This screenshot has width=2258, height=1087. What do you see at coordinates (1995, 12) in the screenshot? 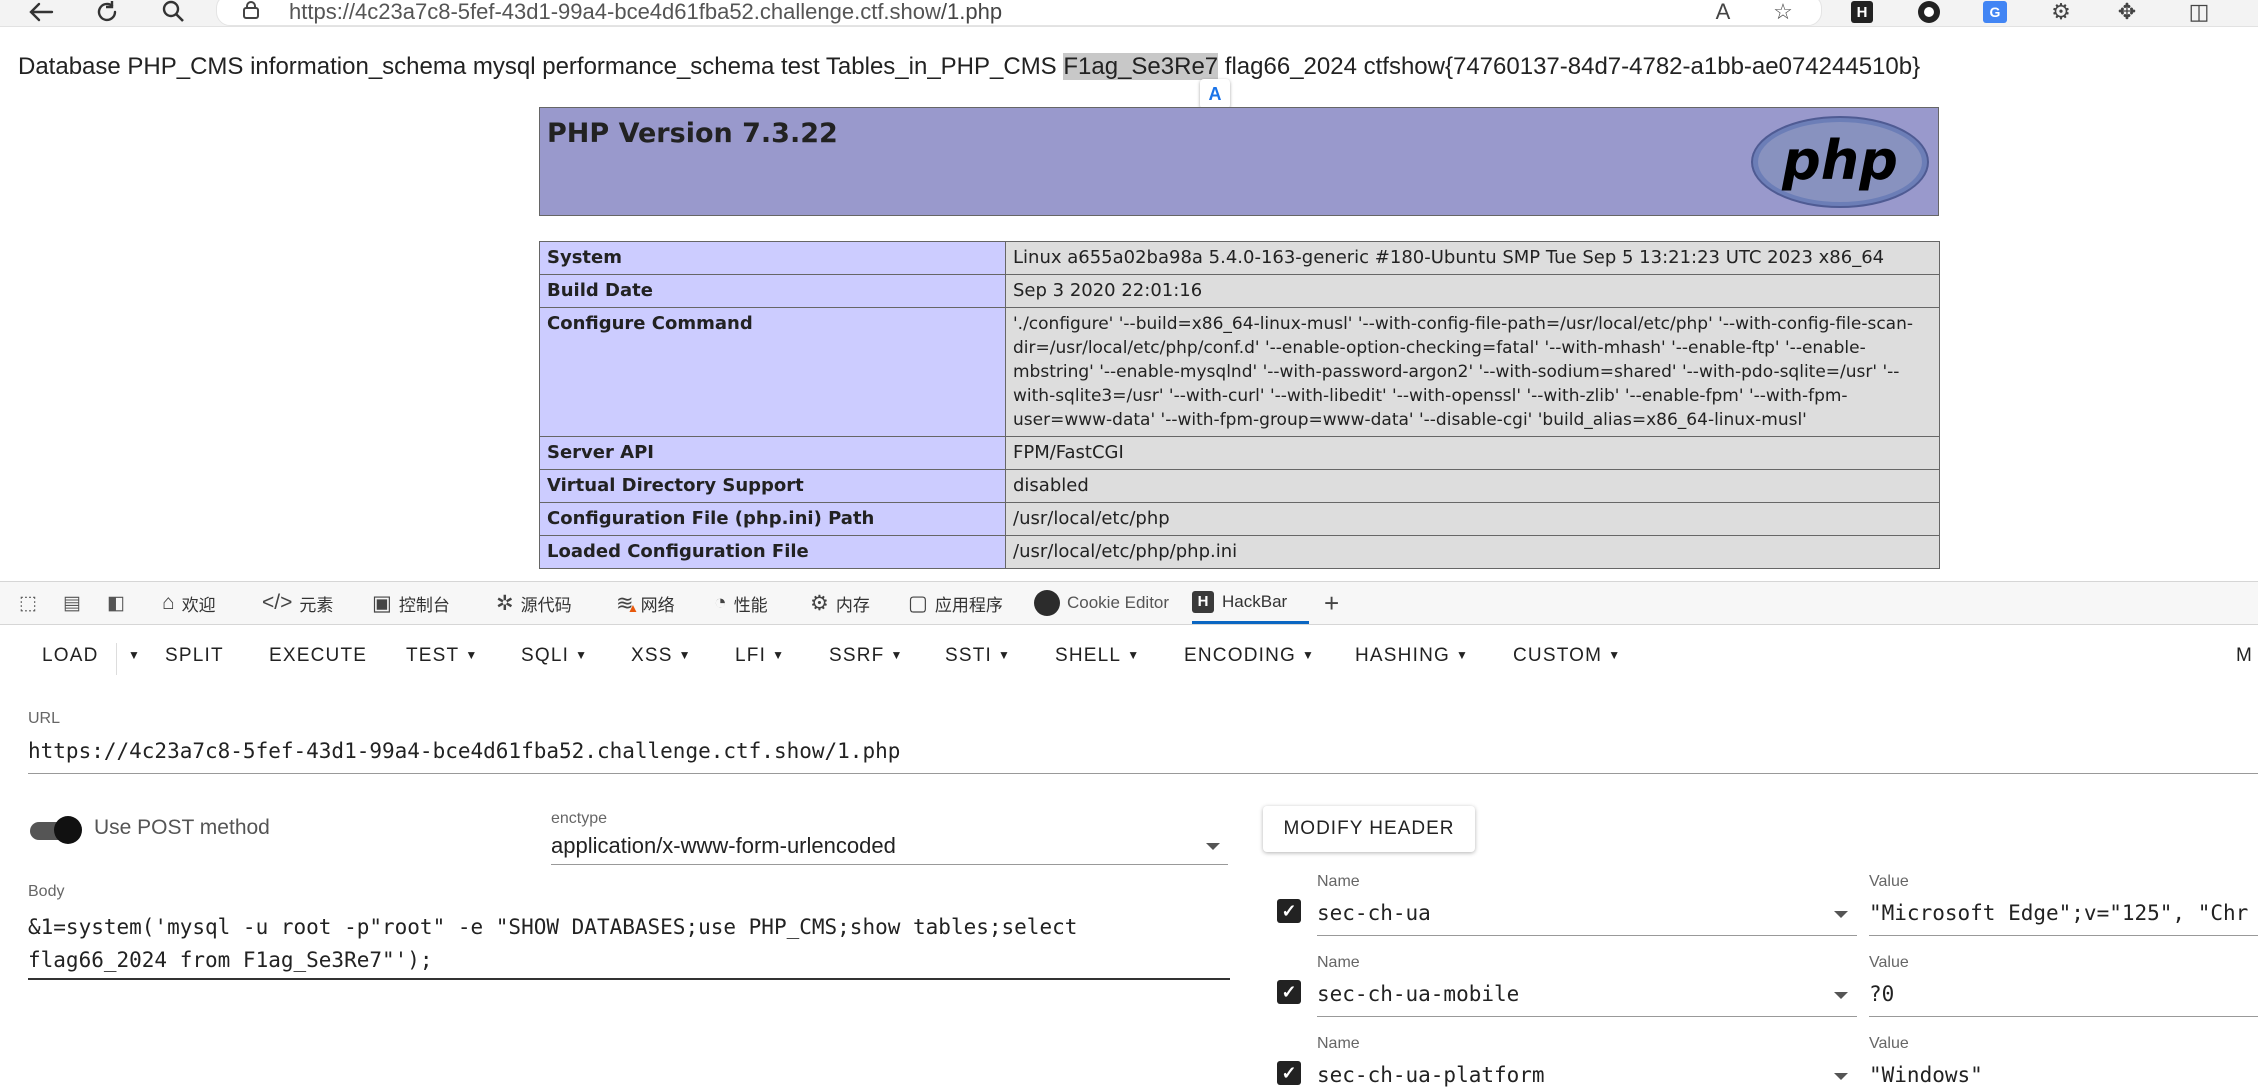
I see `translate-extension-icon: G` at bounding box center [1995, 12].